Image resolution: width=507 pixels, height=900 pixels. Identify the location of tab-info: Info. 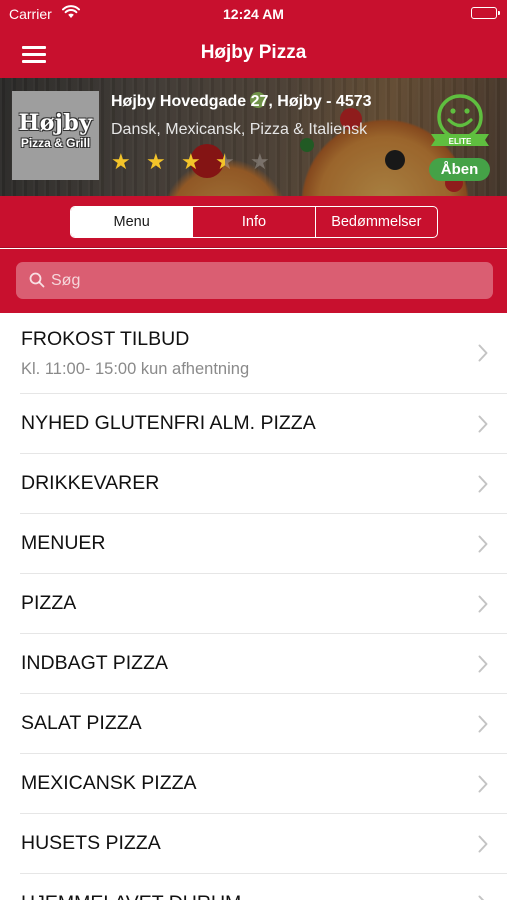
(253, 222).